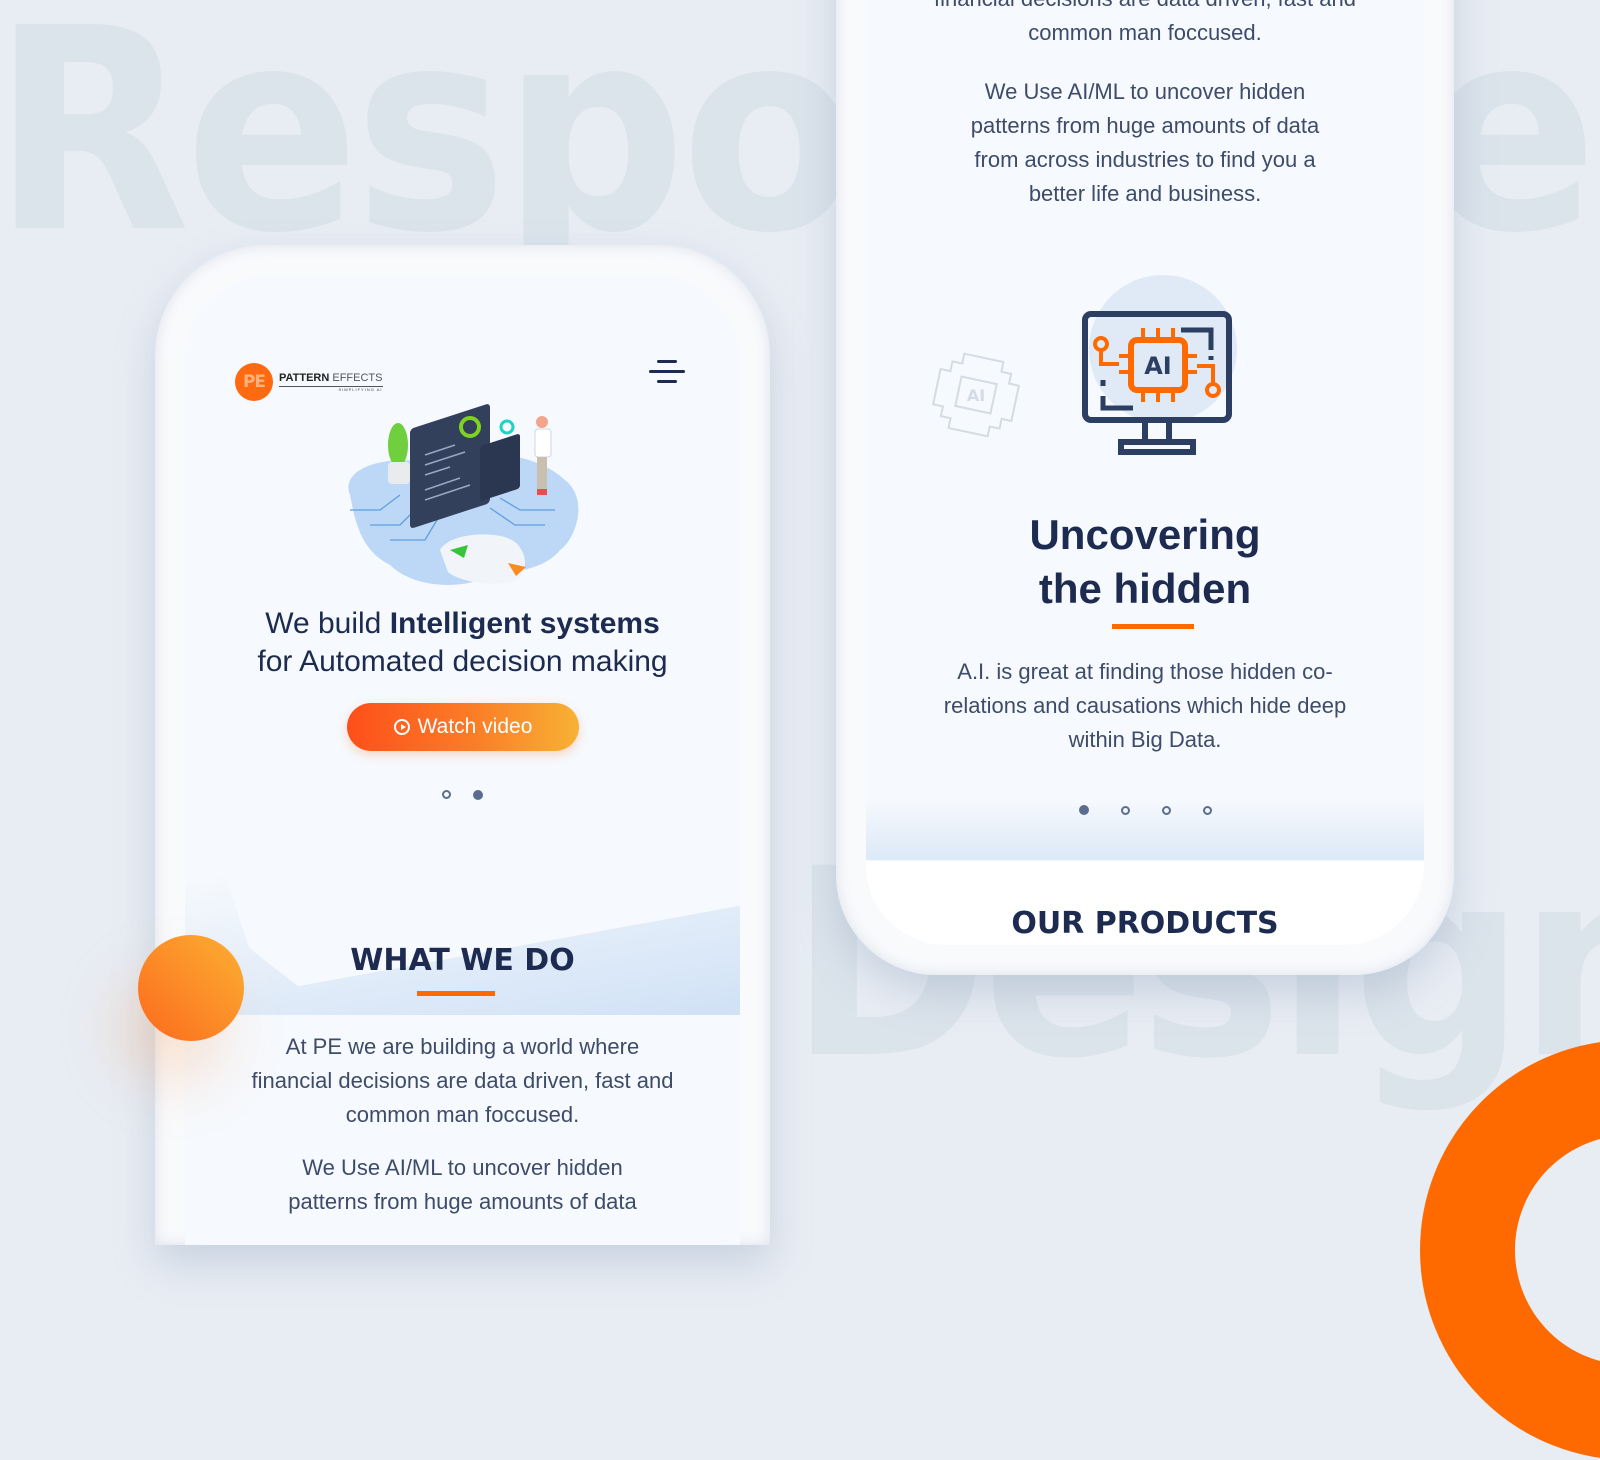 This screenshot has height=1460, width=1600. What do you see at coordinates (667, 361) in the screenshot?
I see `menu-line-top` at bounding box center [667, 361].